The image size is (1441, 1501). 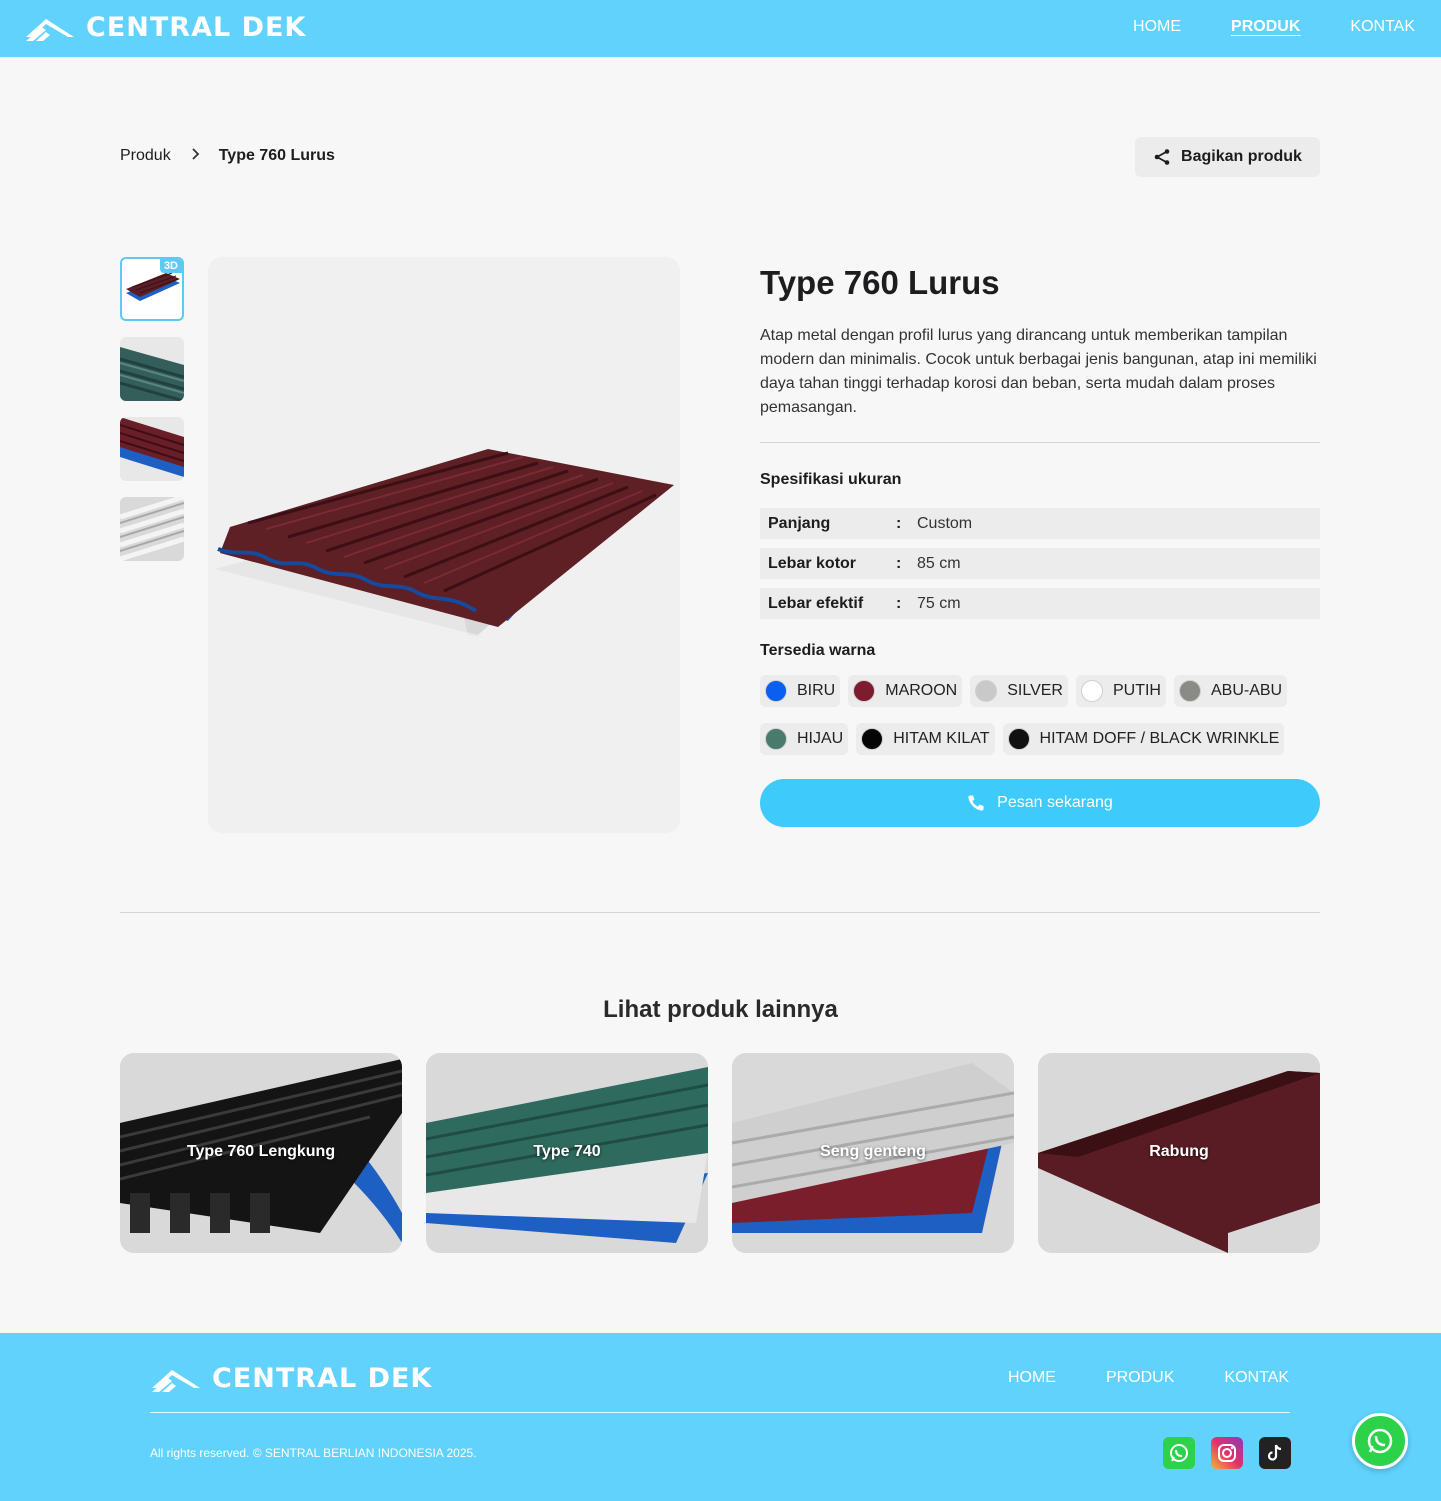 What do you see at coordinates (1246, 690) in the screenshot?
I see `color-label: ABU-ABU` at bounding box center [1246, 690].